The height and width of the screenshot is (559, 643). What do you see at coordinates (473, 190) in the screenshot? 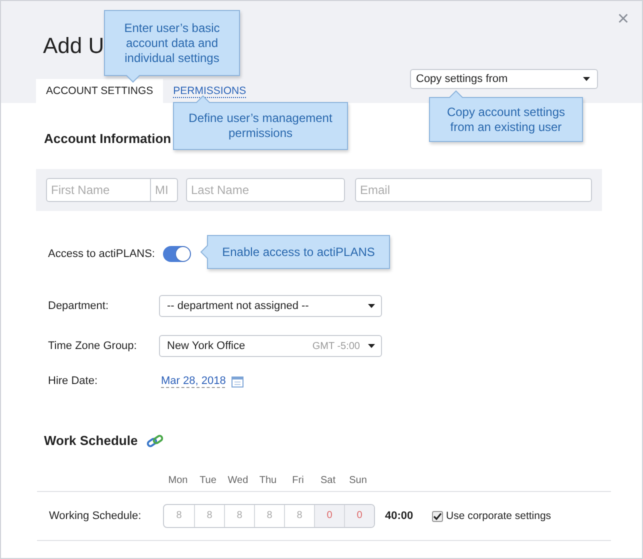
I see `email-field: Email` at bounding box center [473, 190].